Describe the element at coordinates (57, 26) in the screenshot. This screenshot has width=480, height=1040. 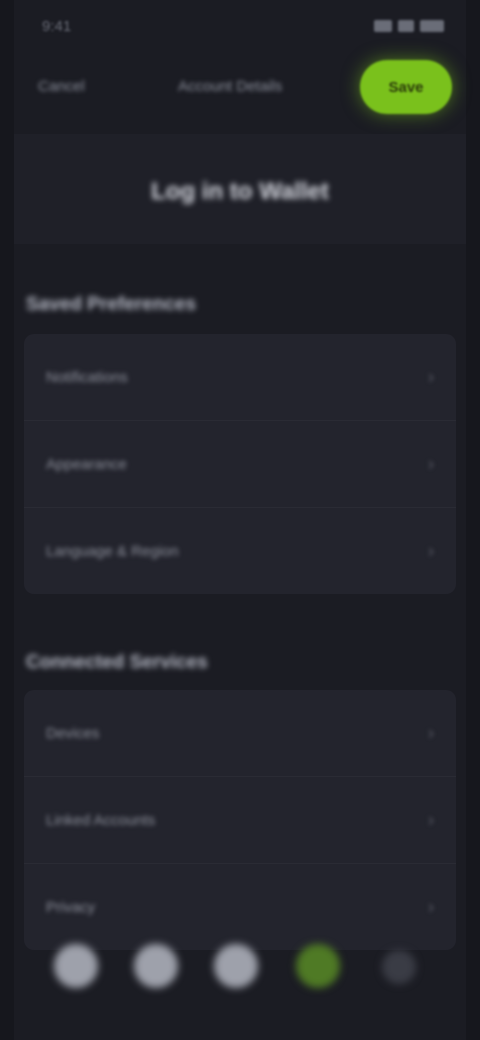
I see `status-time: 9:41` at that location.